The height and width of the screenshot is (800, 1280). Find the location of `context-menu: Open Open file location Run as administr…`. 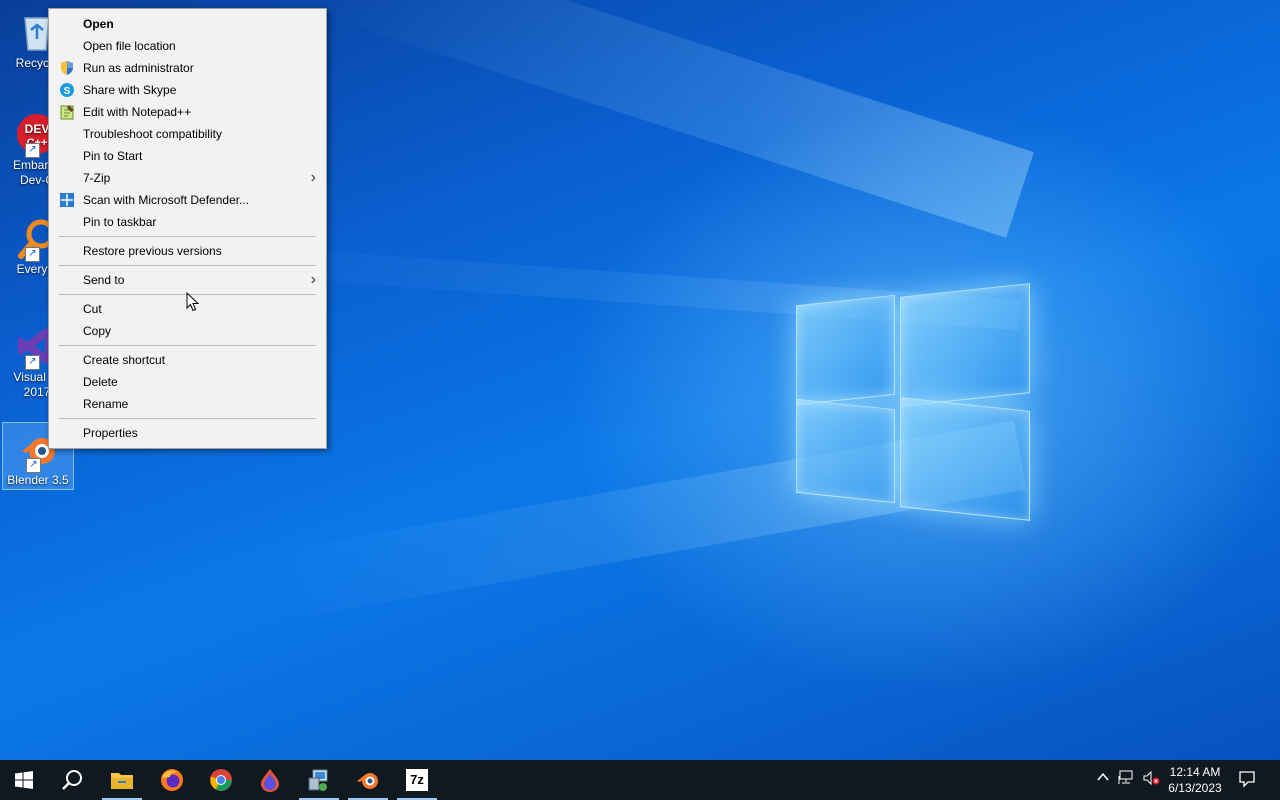

context-menu: Open Open file location Run as administr… is located at coordinates (187, 228).